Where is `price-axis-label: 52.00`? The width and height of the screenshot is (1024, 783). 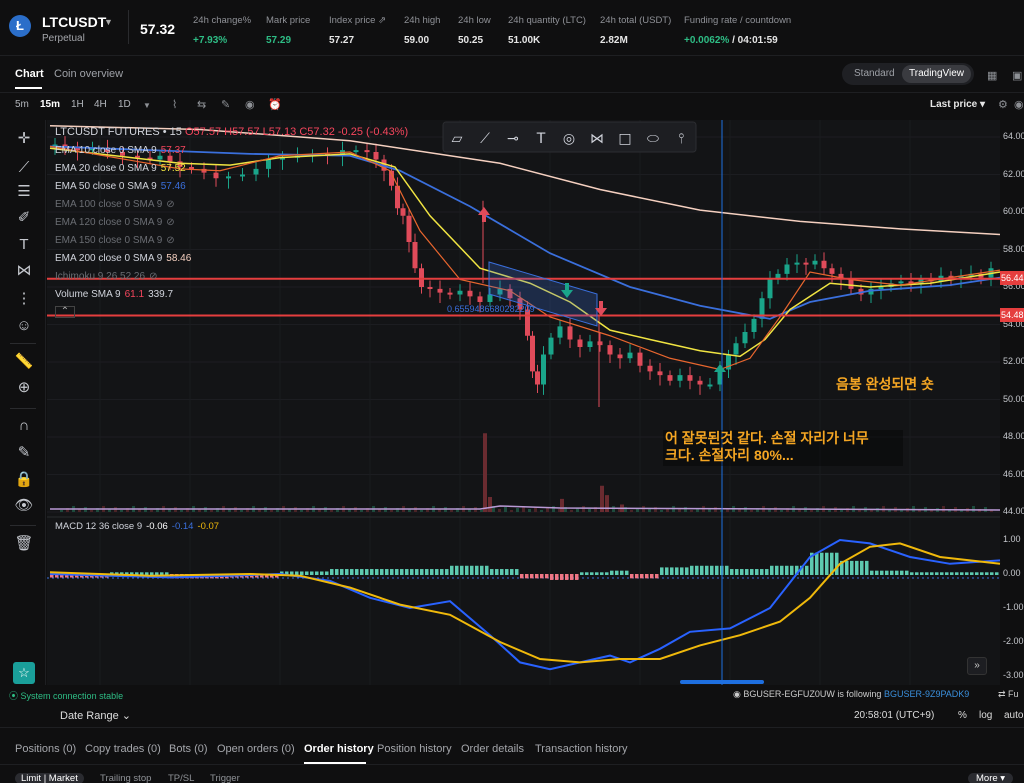
price-axis-label: 52.00 is located at coordinates (1013, 361).